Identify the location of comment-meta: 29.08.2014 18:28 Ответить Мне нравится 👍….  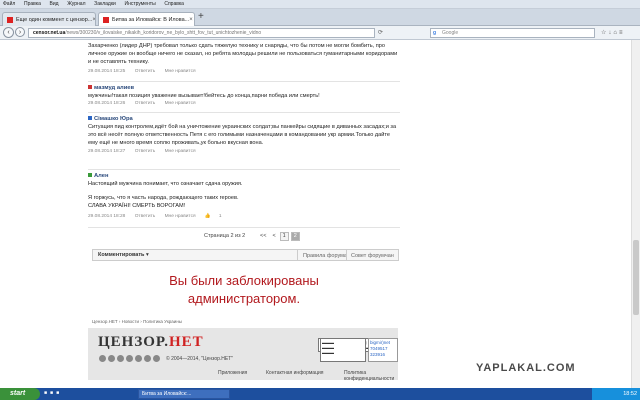
(244, 216).